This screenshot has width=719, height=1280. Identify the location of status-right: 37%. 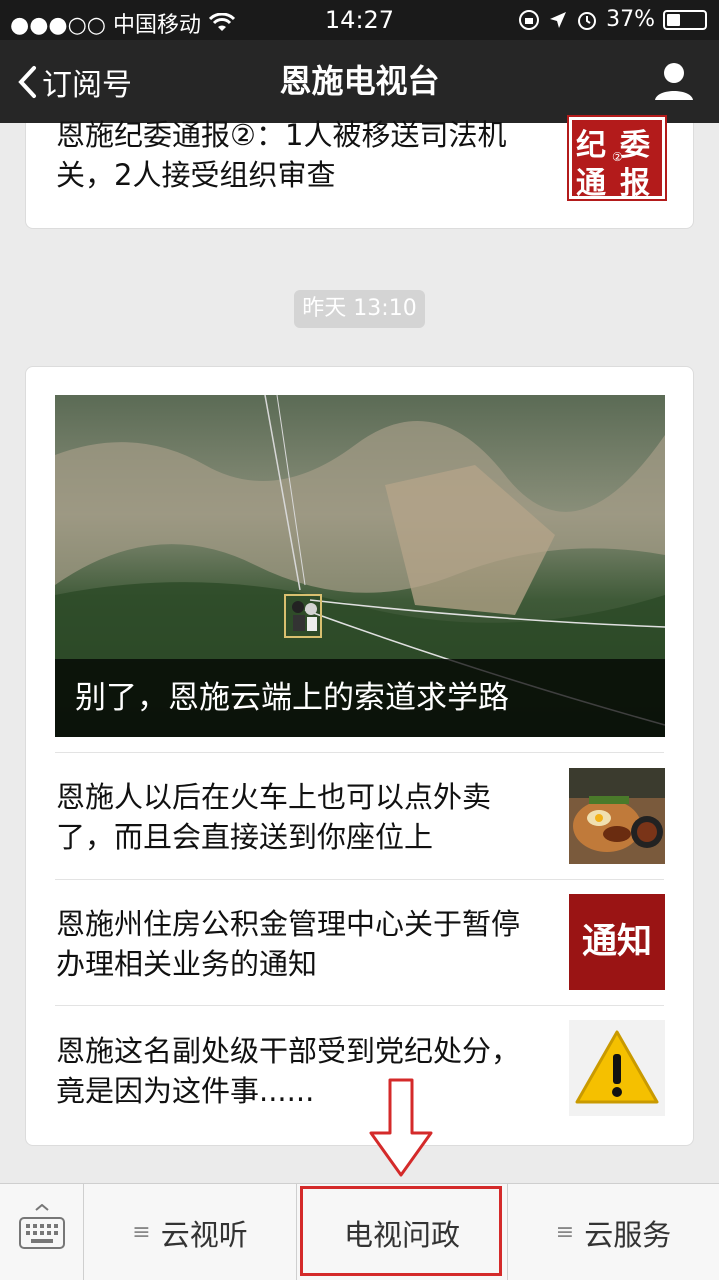
(612, 19).